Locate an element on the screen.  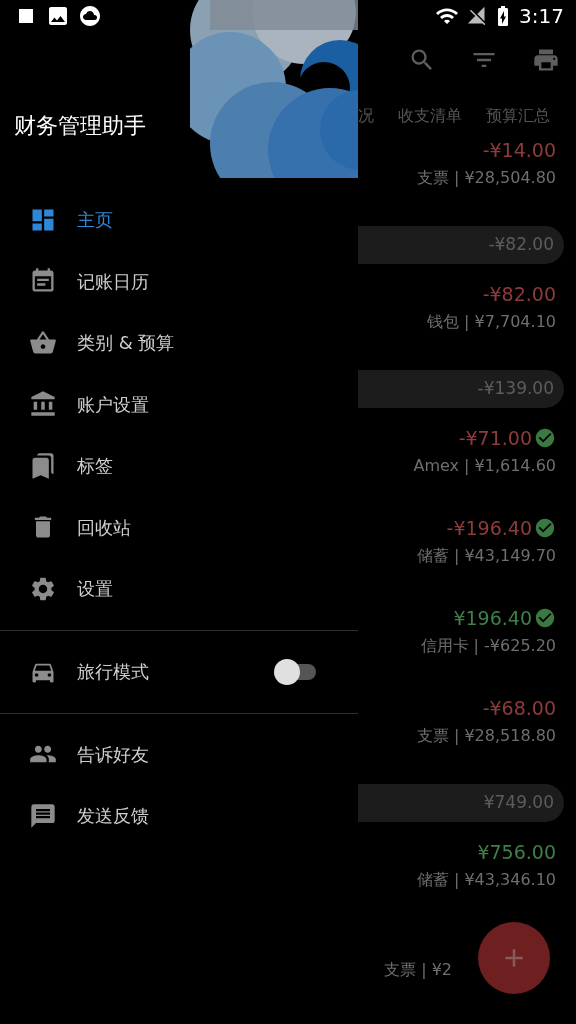
day-total-bar: -¥139.00 is located at coordinates (461, 389).